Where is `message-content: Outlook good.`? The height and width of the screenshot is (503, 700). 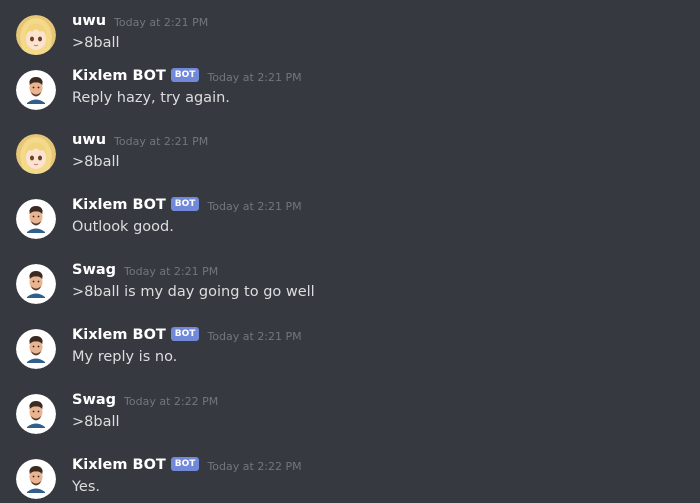 message-content: Outlook good. is located at coordinates (123, 227).